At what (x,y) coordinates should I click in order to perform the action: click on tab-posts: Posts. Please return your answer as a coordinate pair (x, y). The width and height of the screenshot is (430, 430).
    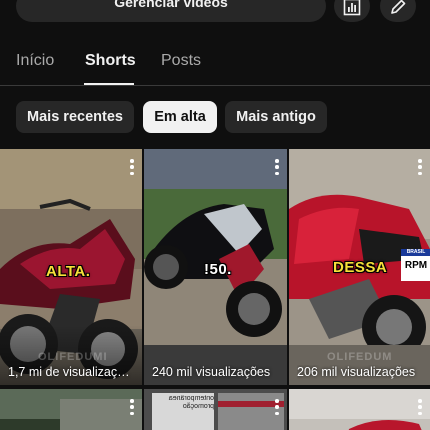
    Looking at the image, I should click on (181, 61).